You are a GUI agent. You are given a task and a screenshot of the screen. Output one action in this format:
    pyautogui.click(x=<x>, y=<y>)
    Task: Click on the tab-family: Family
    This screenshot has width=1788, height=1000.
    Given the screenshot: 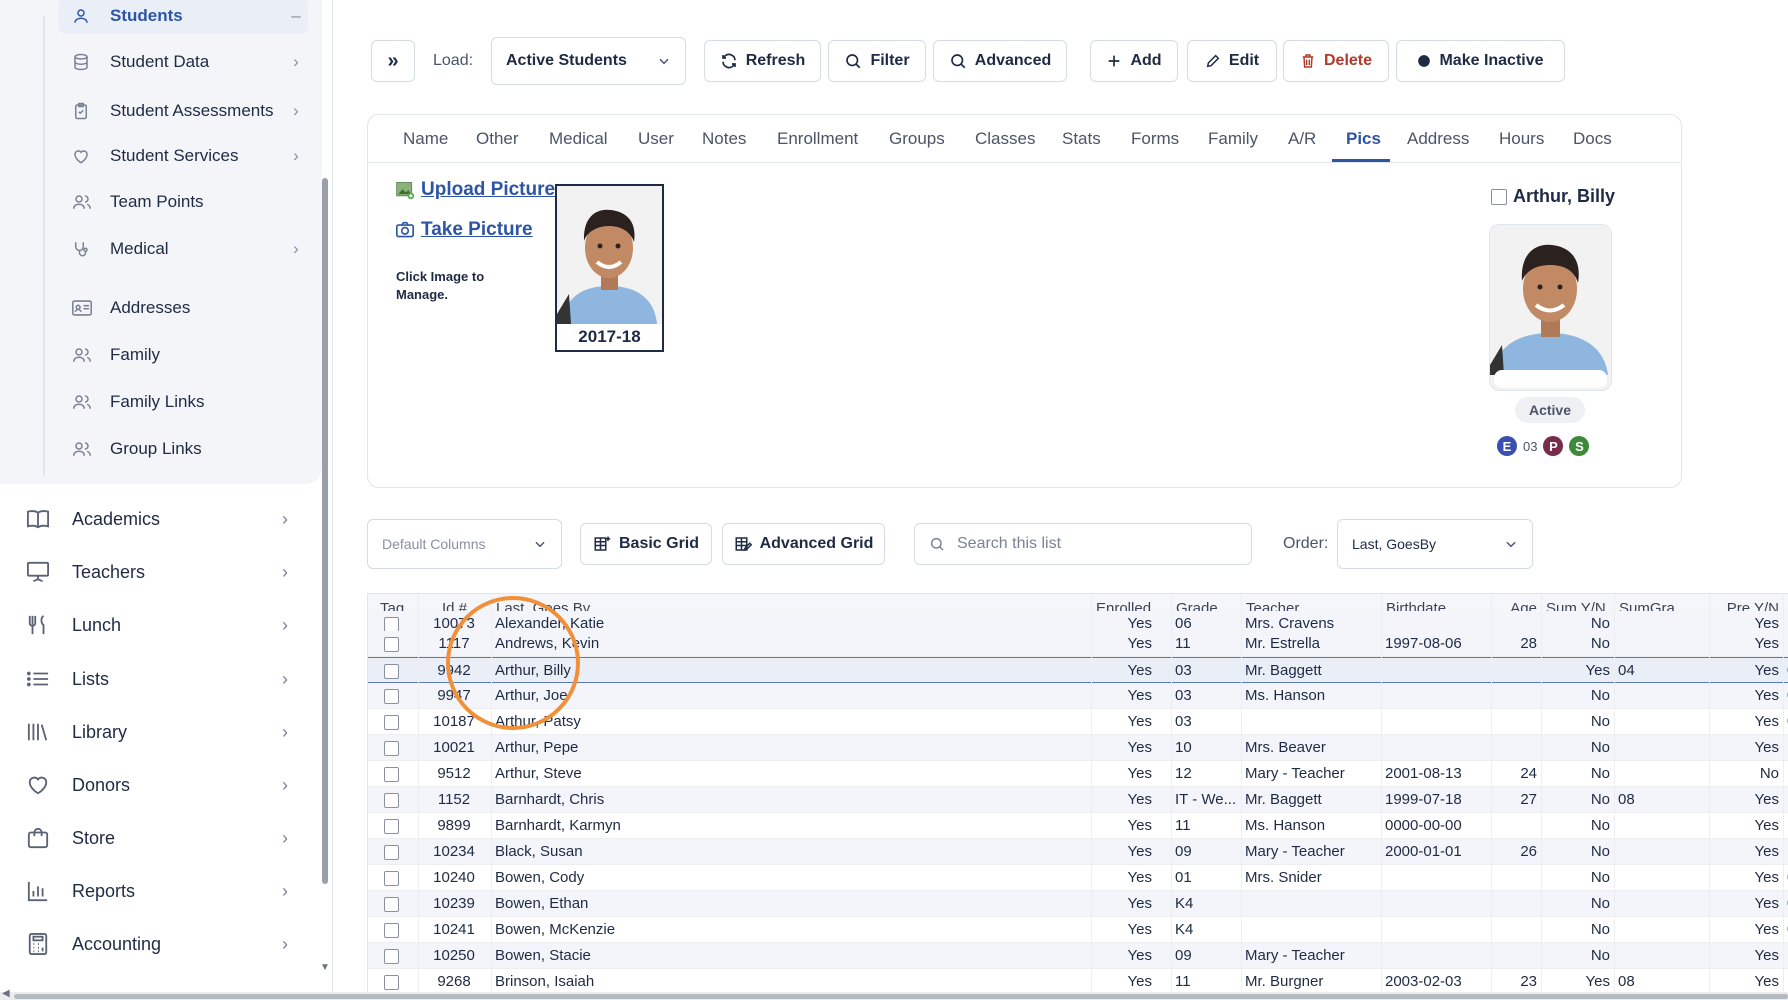 What is the action you would take?
    pyautogui.click(x=1233, y=139)
    